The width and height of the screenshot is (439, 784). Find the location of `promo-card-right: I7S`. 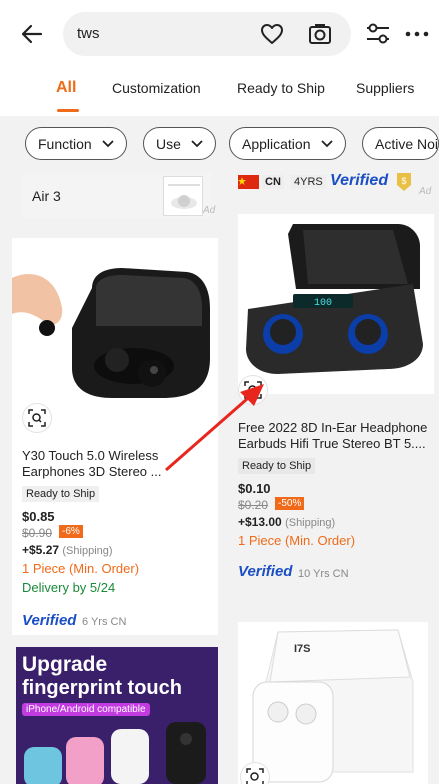

promo-card-right: I7S is located at coordinates (333, 703).